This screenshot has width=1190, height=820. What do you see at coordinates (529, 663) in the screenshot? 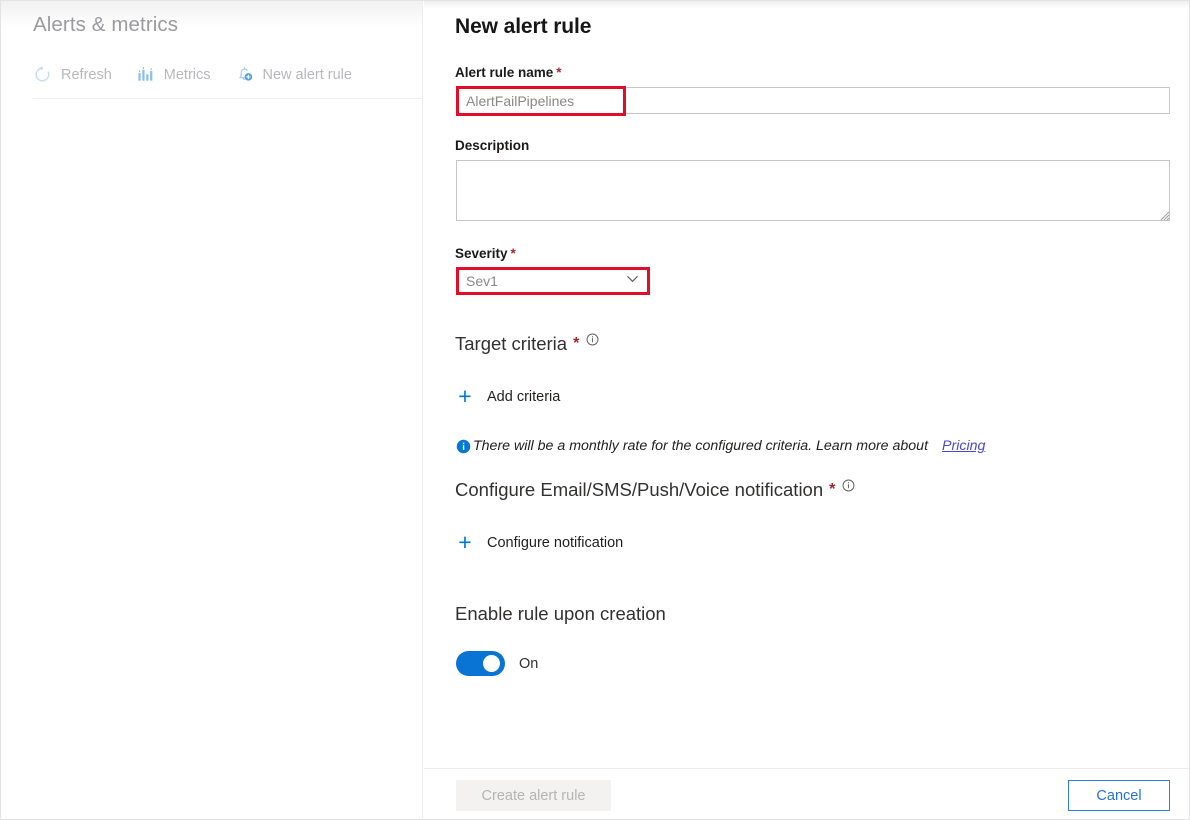
I see `enable-rule-toggle-state: On` at bounding box center [529, 663].